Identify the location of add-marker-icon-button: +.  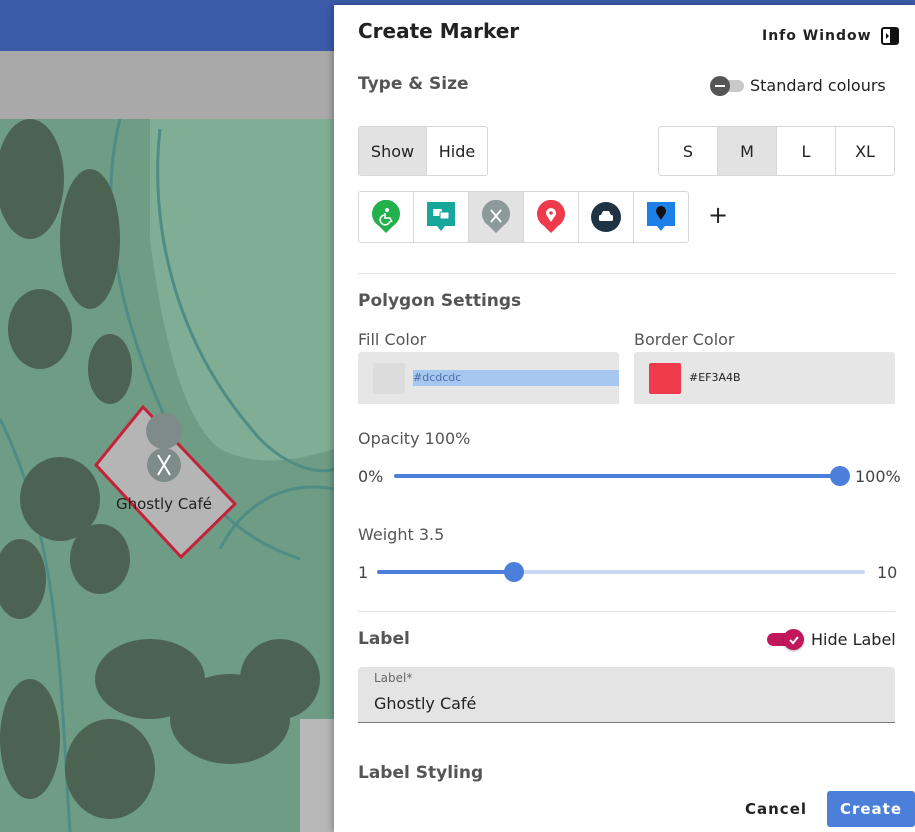
(718, 215).